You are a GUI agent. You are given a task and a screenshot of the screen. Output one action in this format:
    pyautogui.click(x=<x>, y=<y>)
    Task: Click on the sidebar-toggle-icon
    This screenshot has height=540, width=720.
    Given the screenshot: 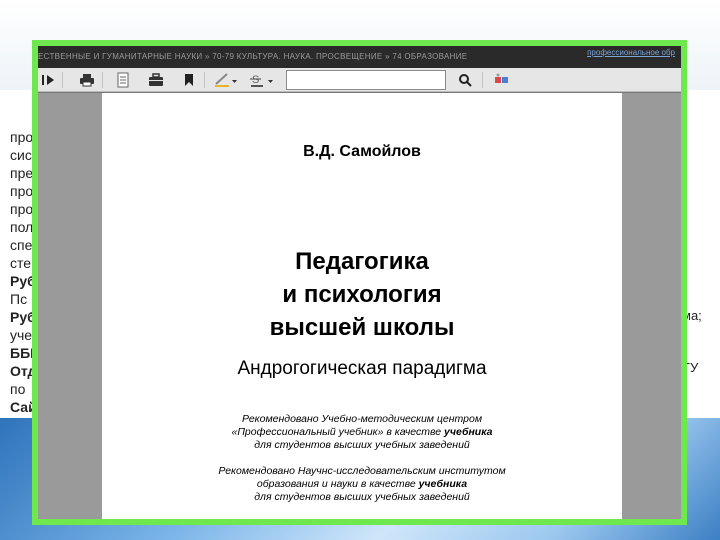 What is the action you would take?
    pyautogui.click(x=49, y=80)
    